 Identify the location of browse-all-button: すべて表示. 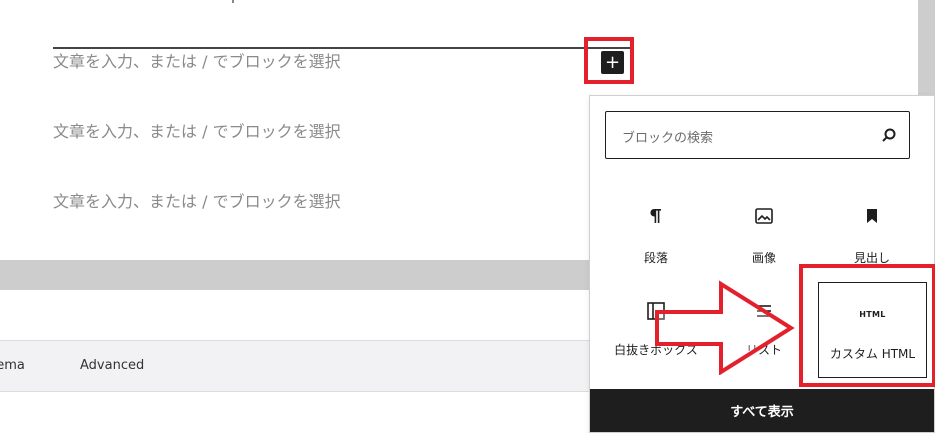
(762, 410).